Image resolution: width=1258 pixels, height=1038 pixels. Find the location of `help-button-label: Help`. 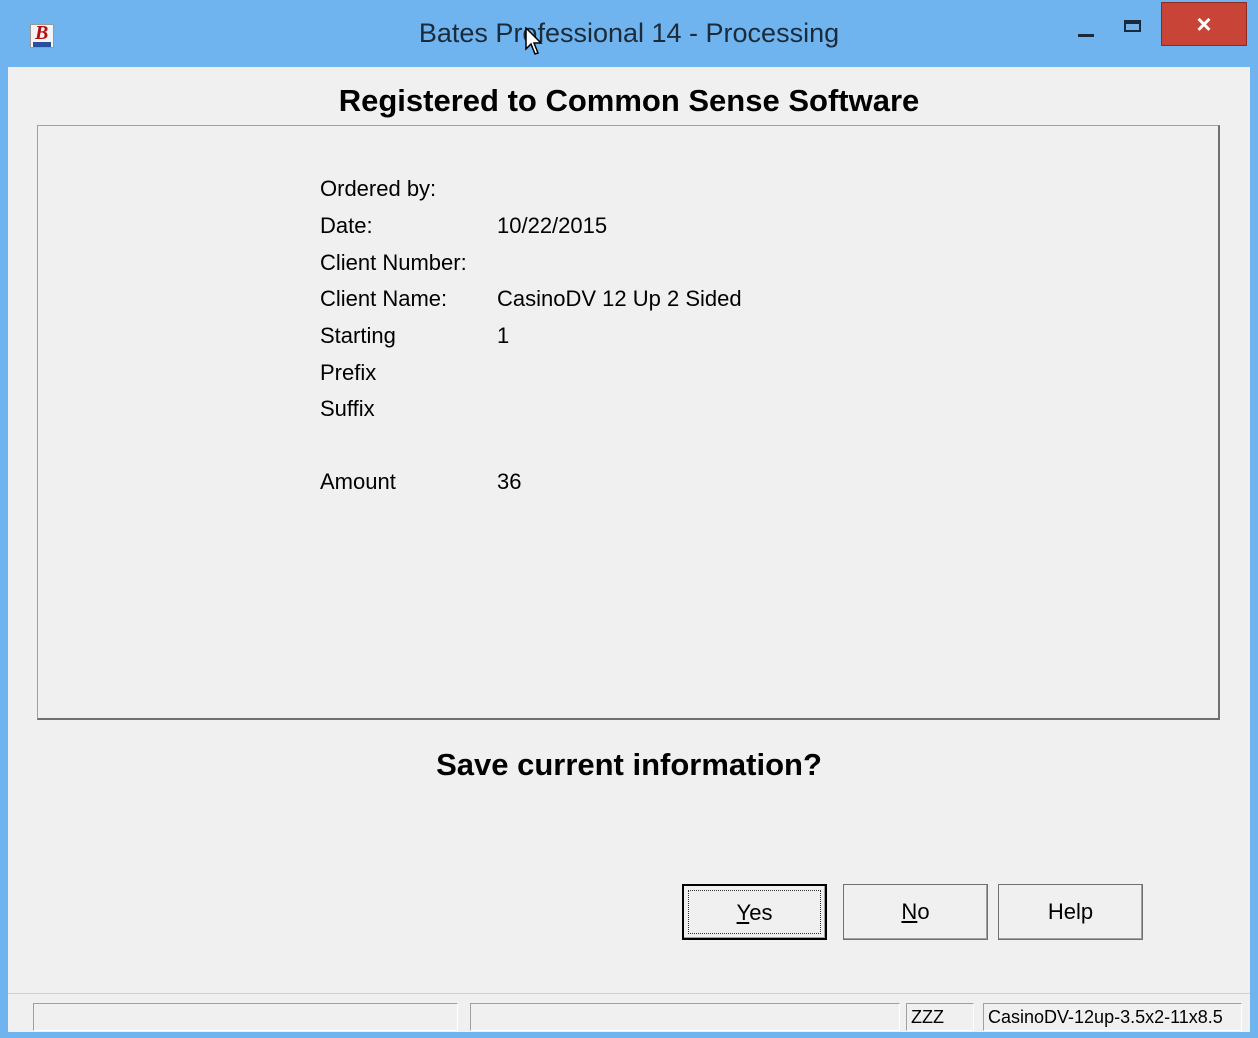

help-button-label: Help is located at coordinates (1070, 911).